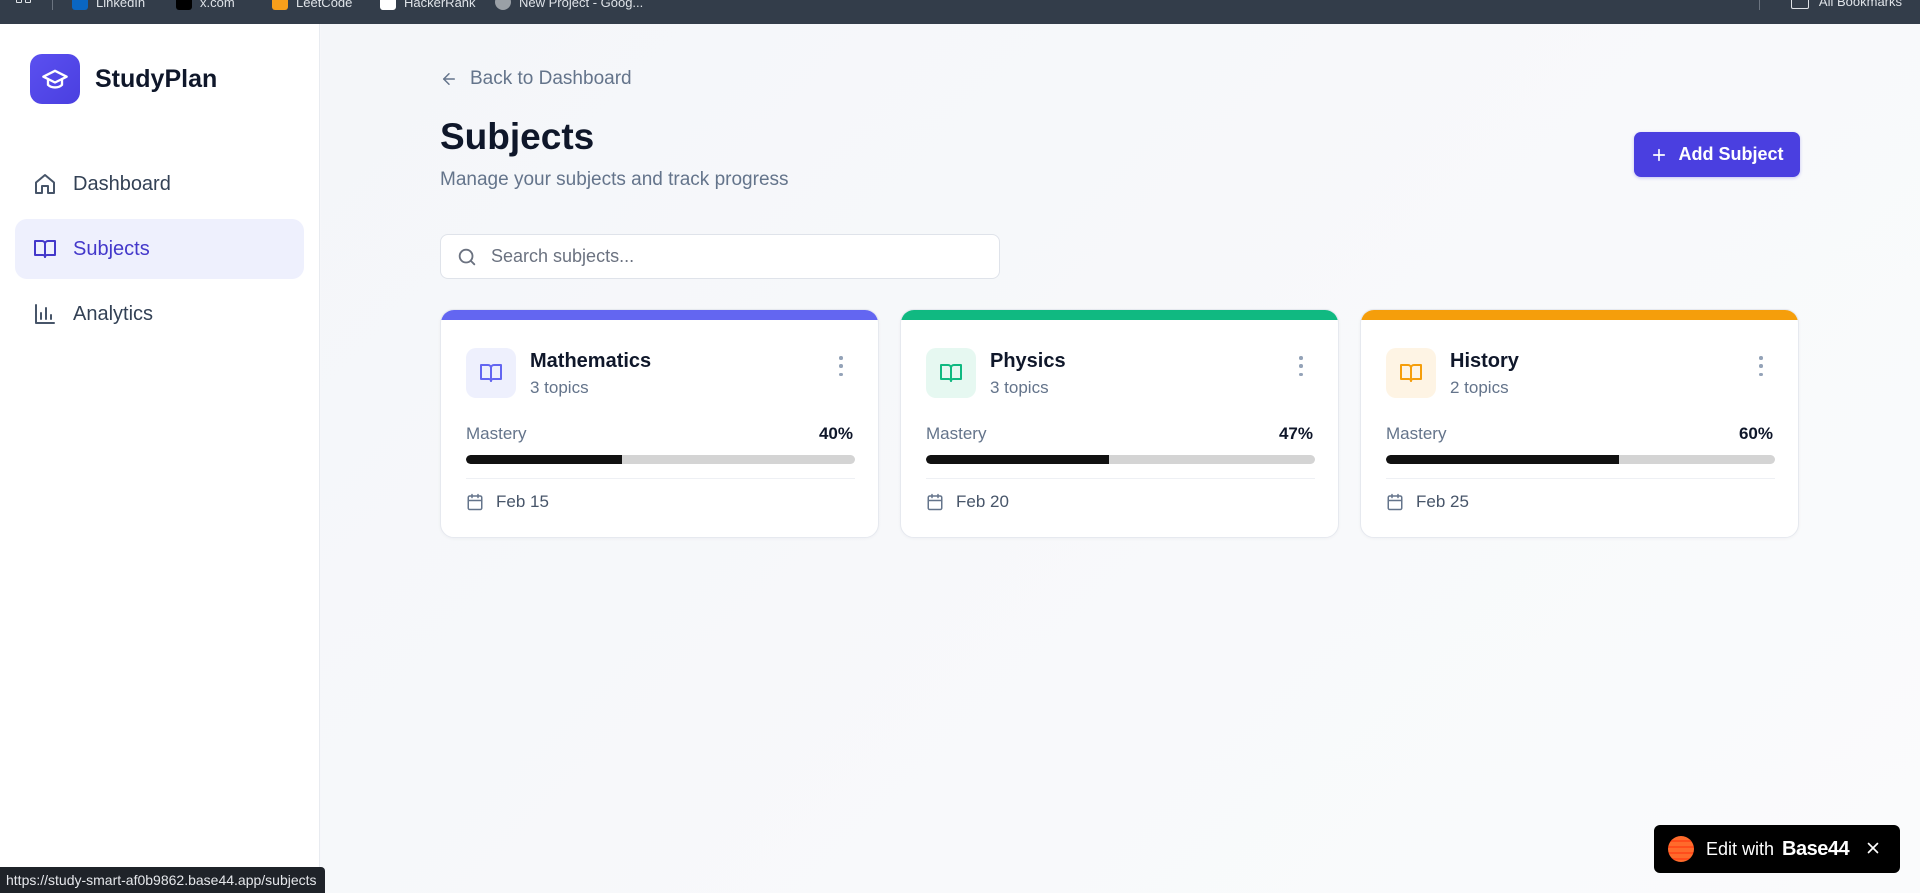 This screenshot has width=1920, height=893. Describe the element at coordinates (1740, 848) in the screenshot. I see `edit-with-label: Edit with` at that location.